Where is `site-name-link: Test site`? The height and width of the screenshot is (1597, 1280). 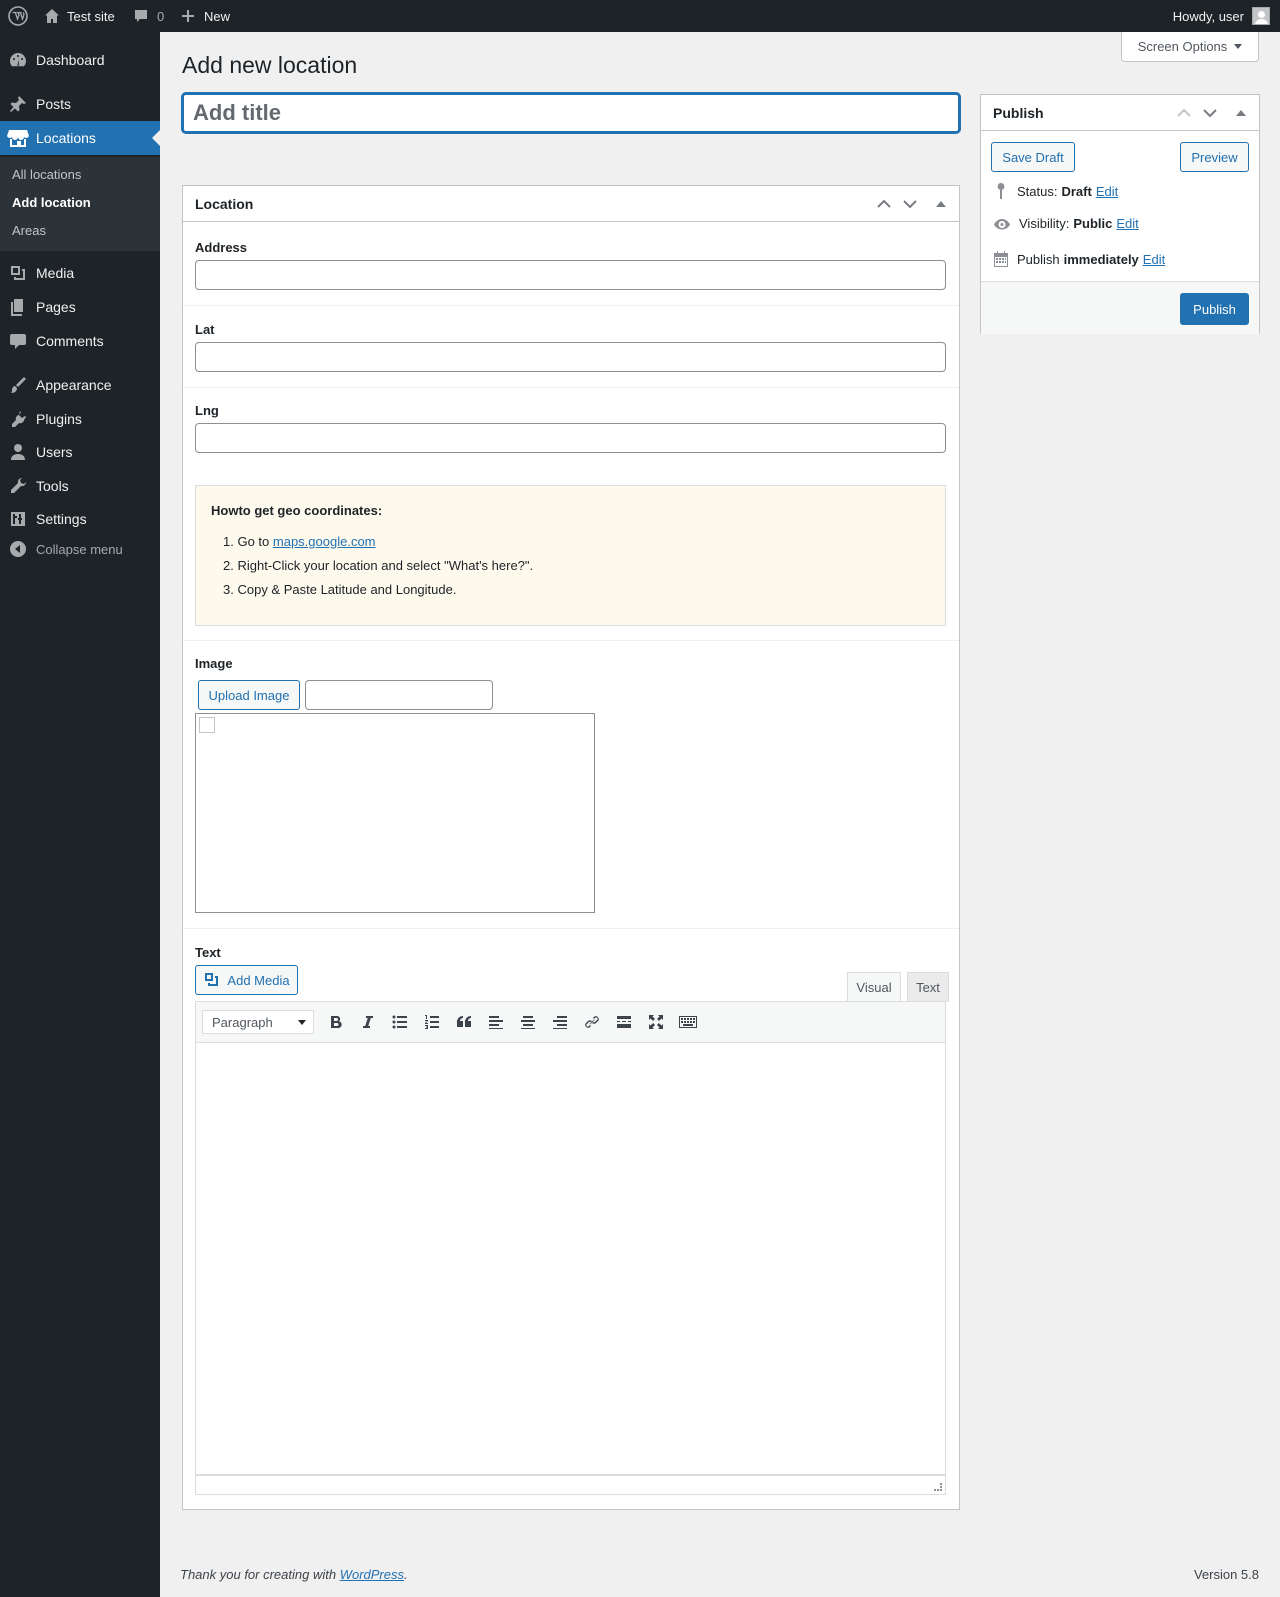 site-name-link: Test site is located at coordinates (79, 16).